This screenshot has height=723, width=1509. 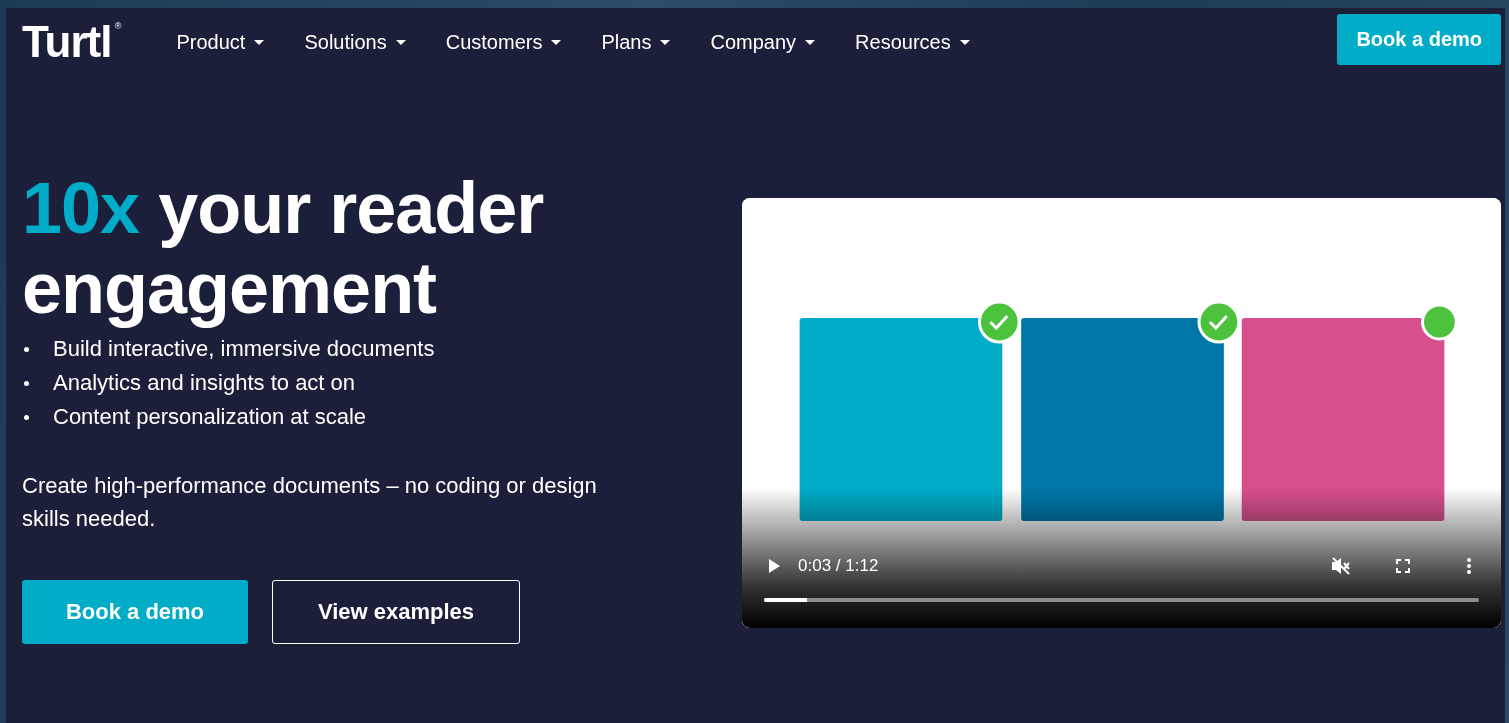 I want to click on fullscreen-icon, so click(x=1403, y=566).